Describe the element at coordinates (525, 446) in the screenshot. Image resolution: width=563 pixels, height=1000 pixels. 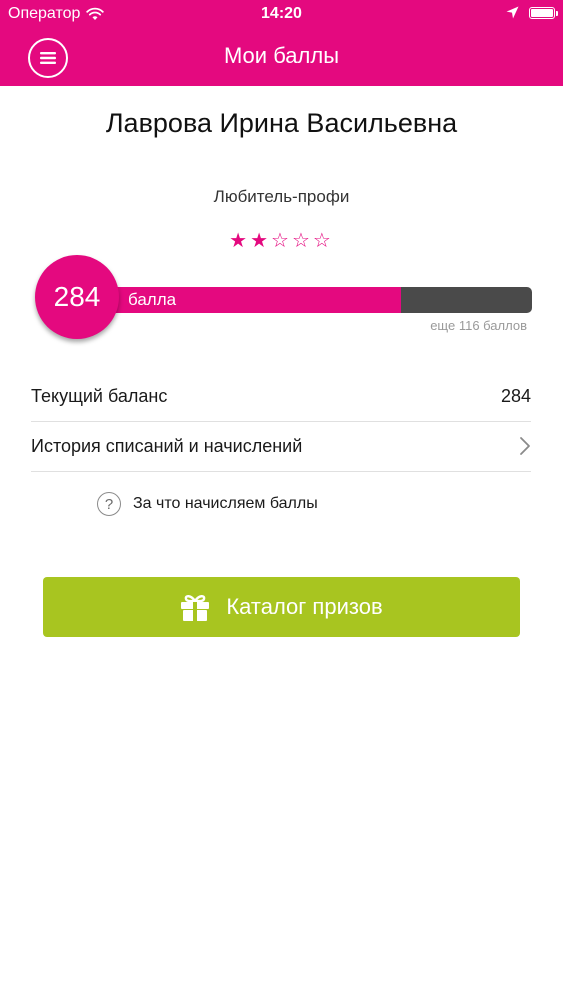
I see `chevron-right-icon` at that location.